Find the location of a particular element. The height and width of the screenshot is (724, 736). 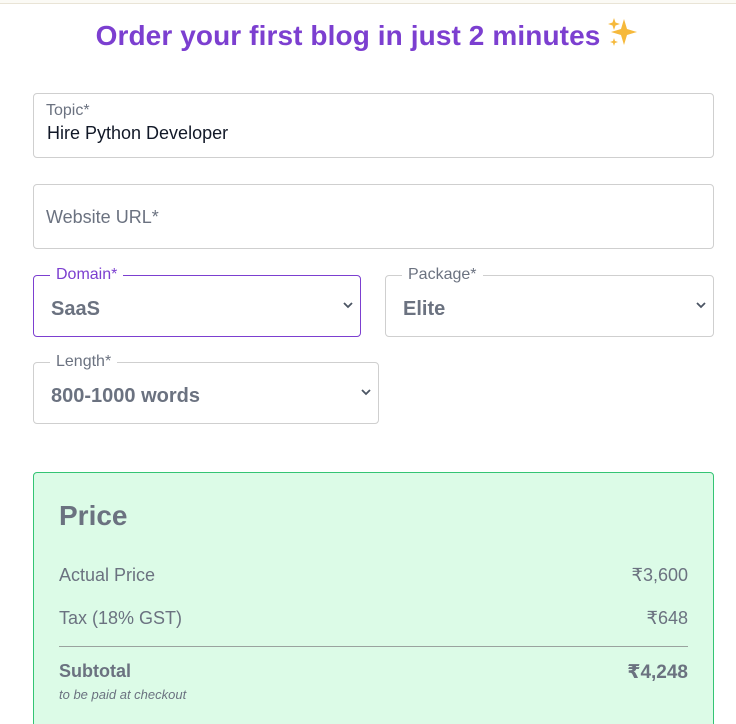

domain-label: Domain* is located at coordinates (87, 275).